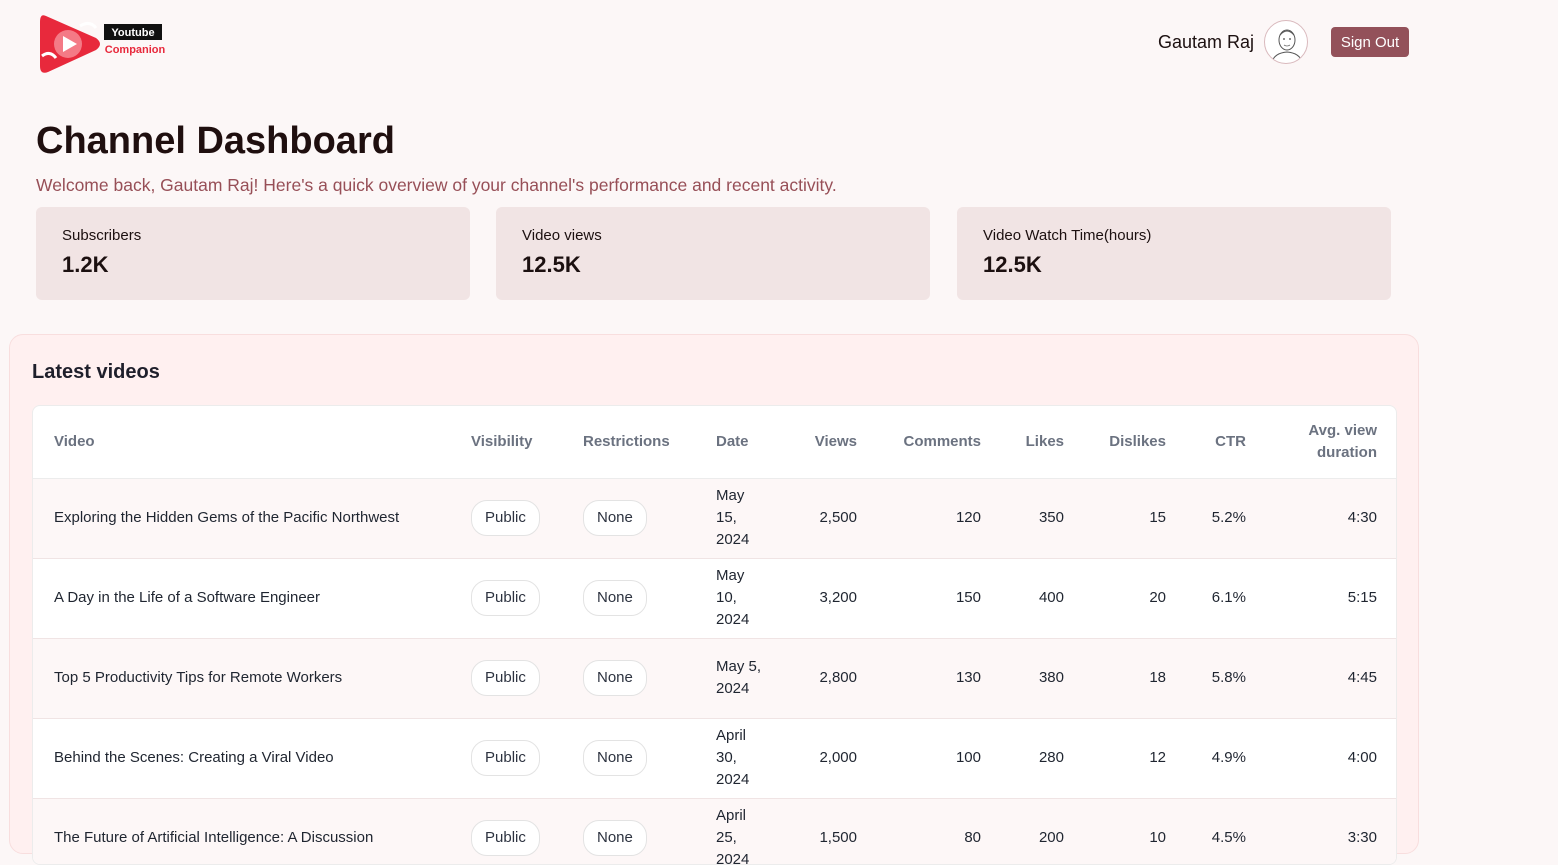 This screenshot has height=865, width=1558. I want to click on date-cell: May 5, 2024, so click(741, 678).